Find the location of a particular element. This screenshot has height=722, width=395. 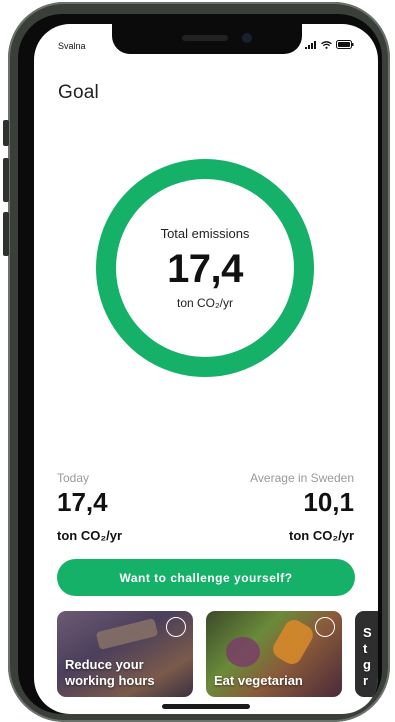

today-unit: ton CO₂/yr is located at coordinates (89, 535).